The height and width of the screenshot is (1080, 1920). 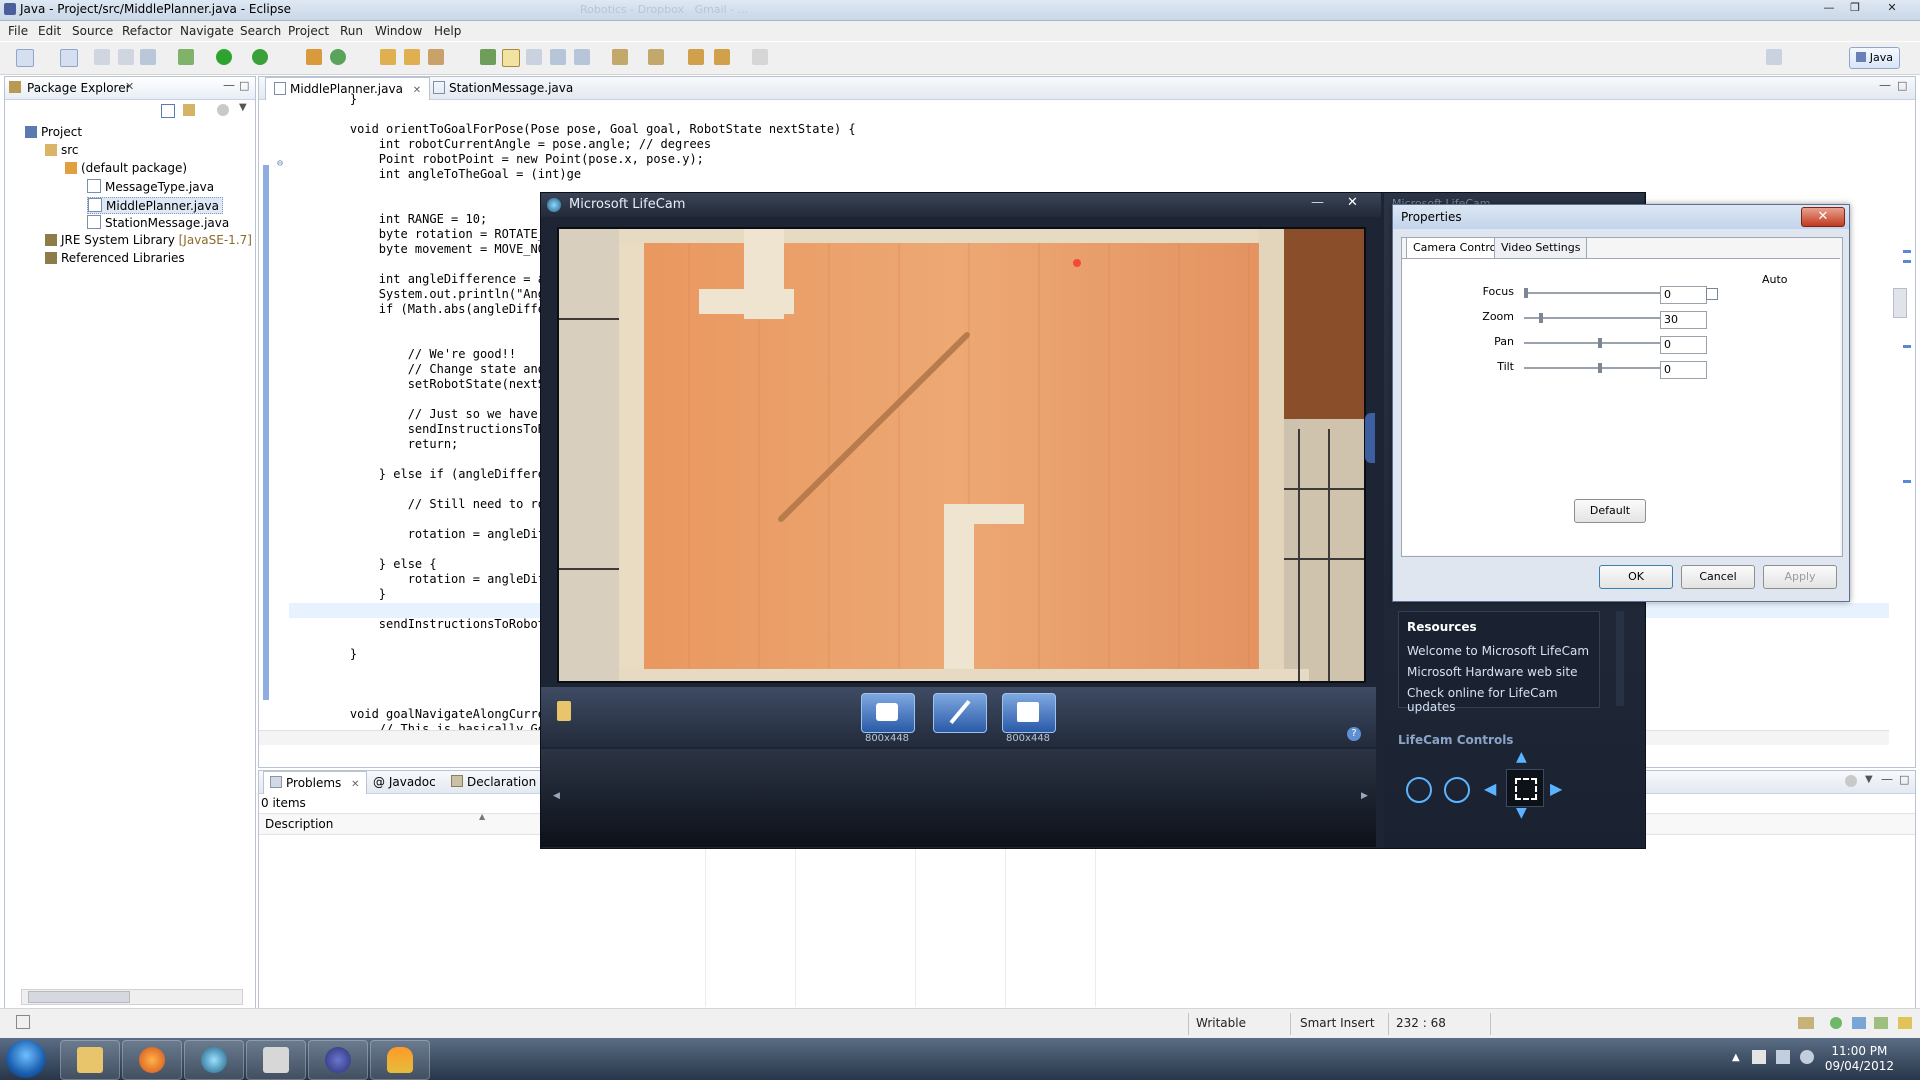 What do you see at coordinates (556, 796) in the screenshot?
I see `gallery-left-arrow-icon: ◀` at bounding box center [556, 796].